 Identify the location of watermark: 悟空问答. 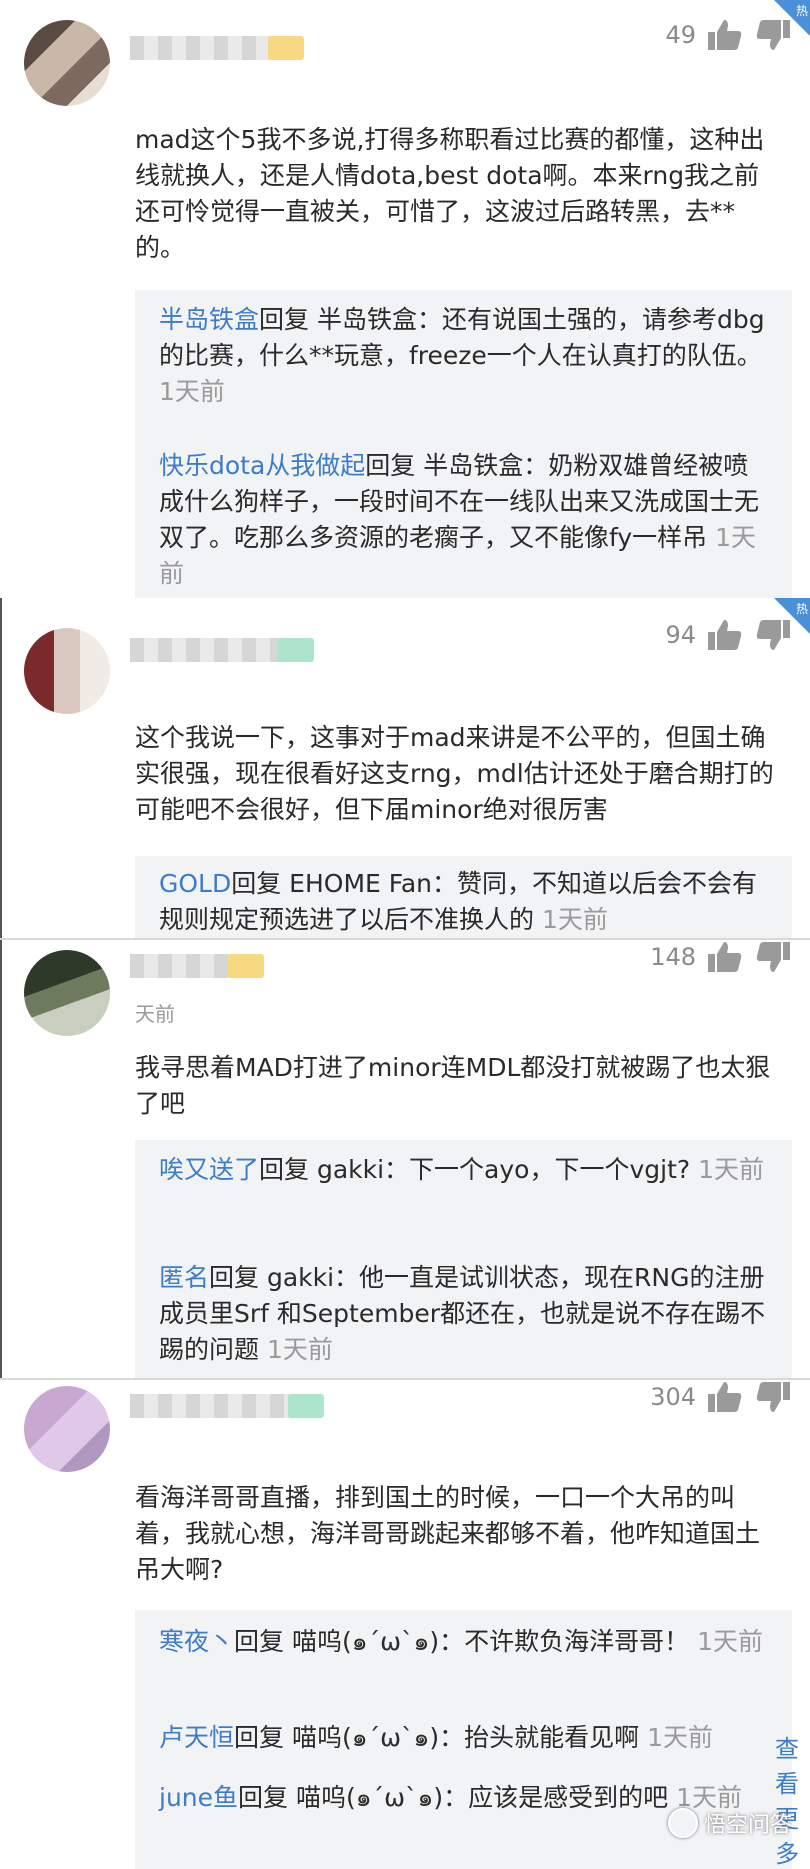
(729, 1823).